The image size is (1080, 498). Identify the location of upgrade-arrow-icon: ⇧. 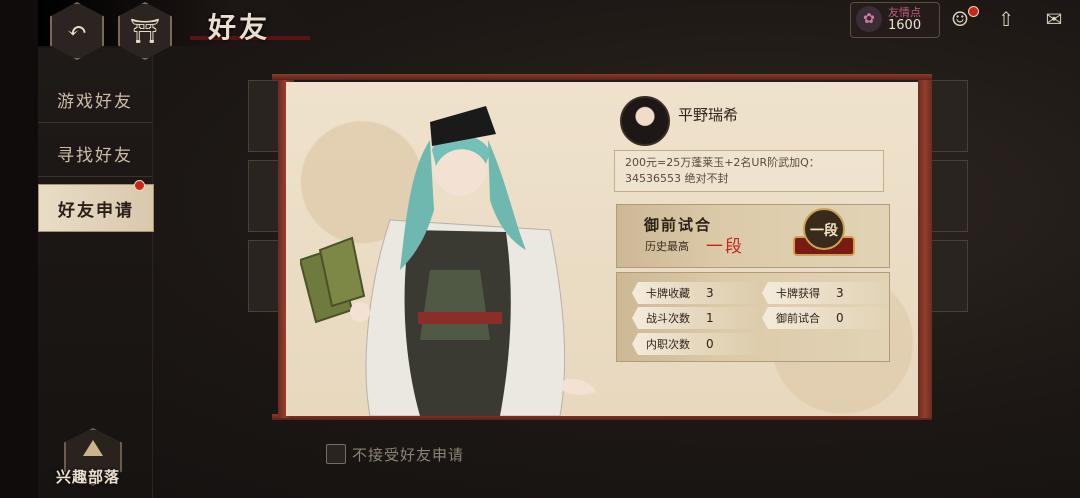
(1006, 19).